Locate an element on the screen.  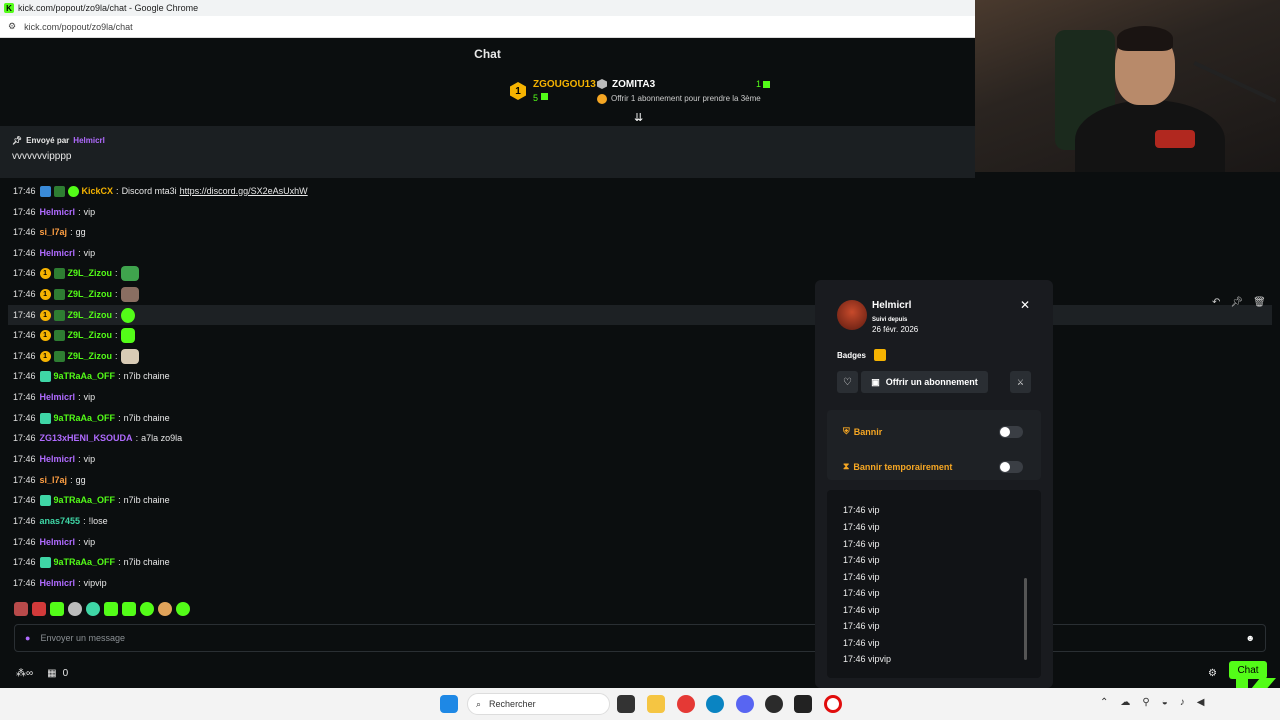
epic-games-icon is located at coordinates (803, 704).